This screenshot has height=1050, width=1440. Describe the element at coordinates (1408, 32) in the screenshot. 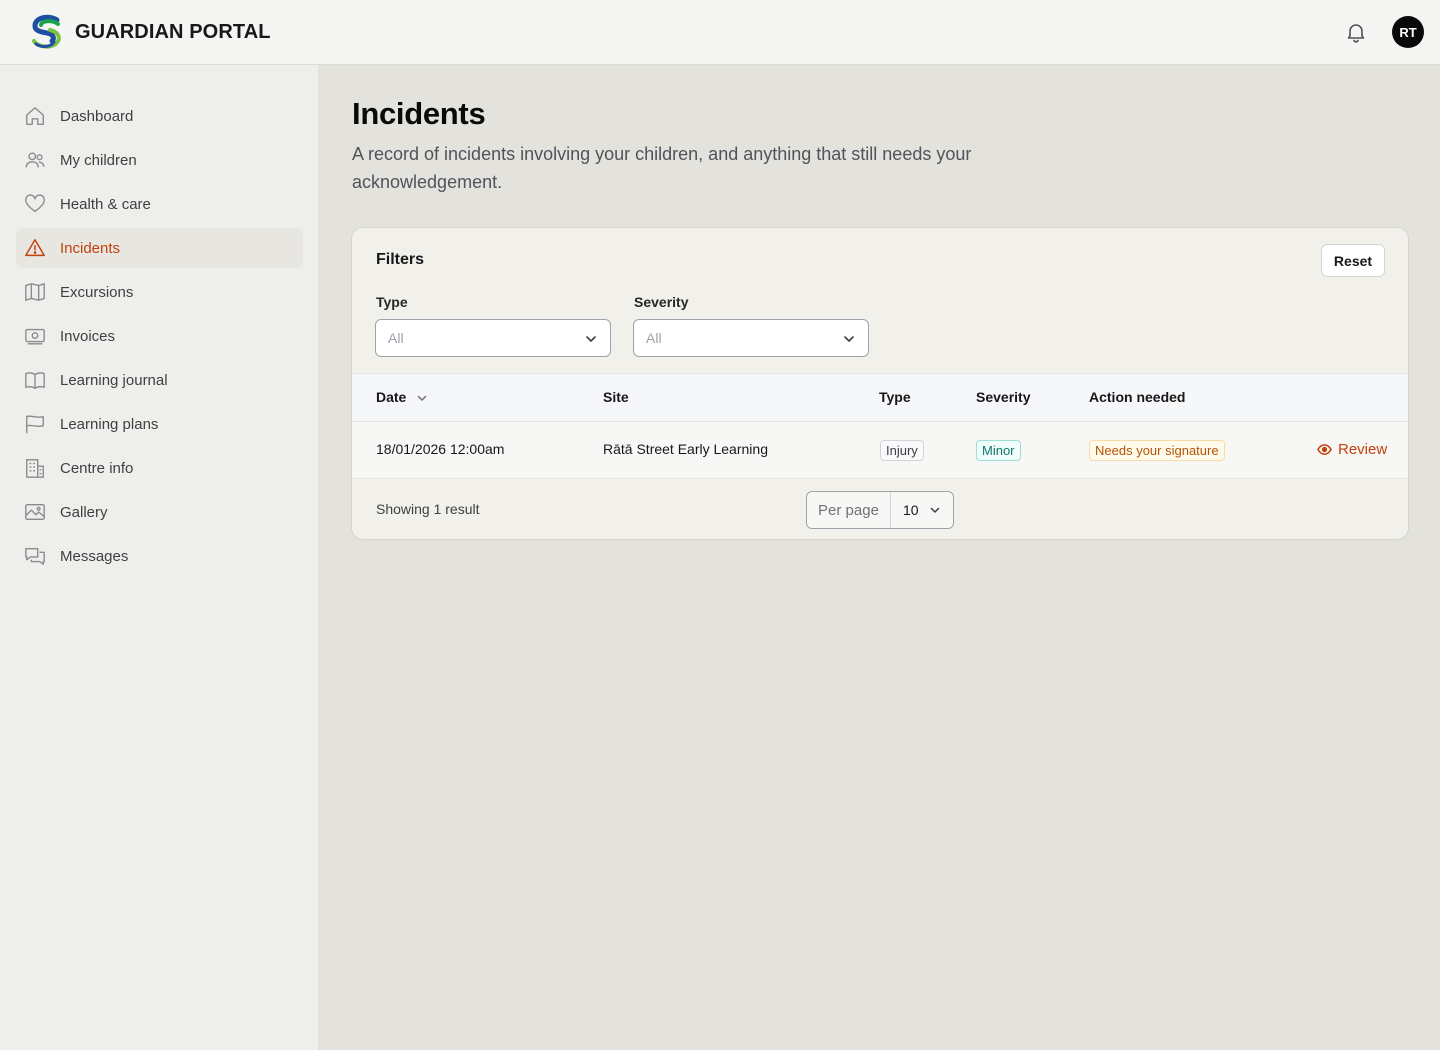

I see `user-avatar: RT` at that location.